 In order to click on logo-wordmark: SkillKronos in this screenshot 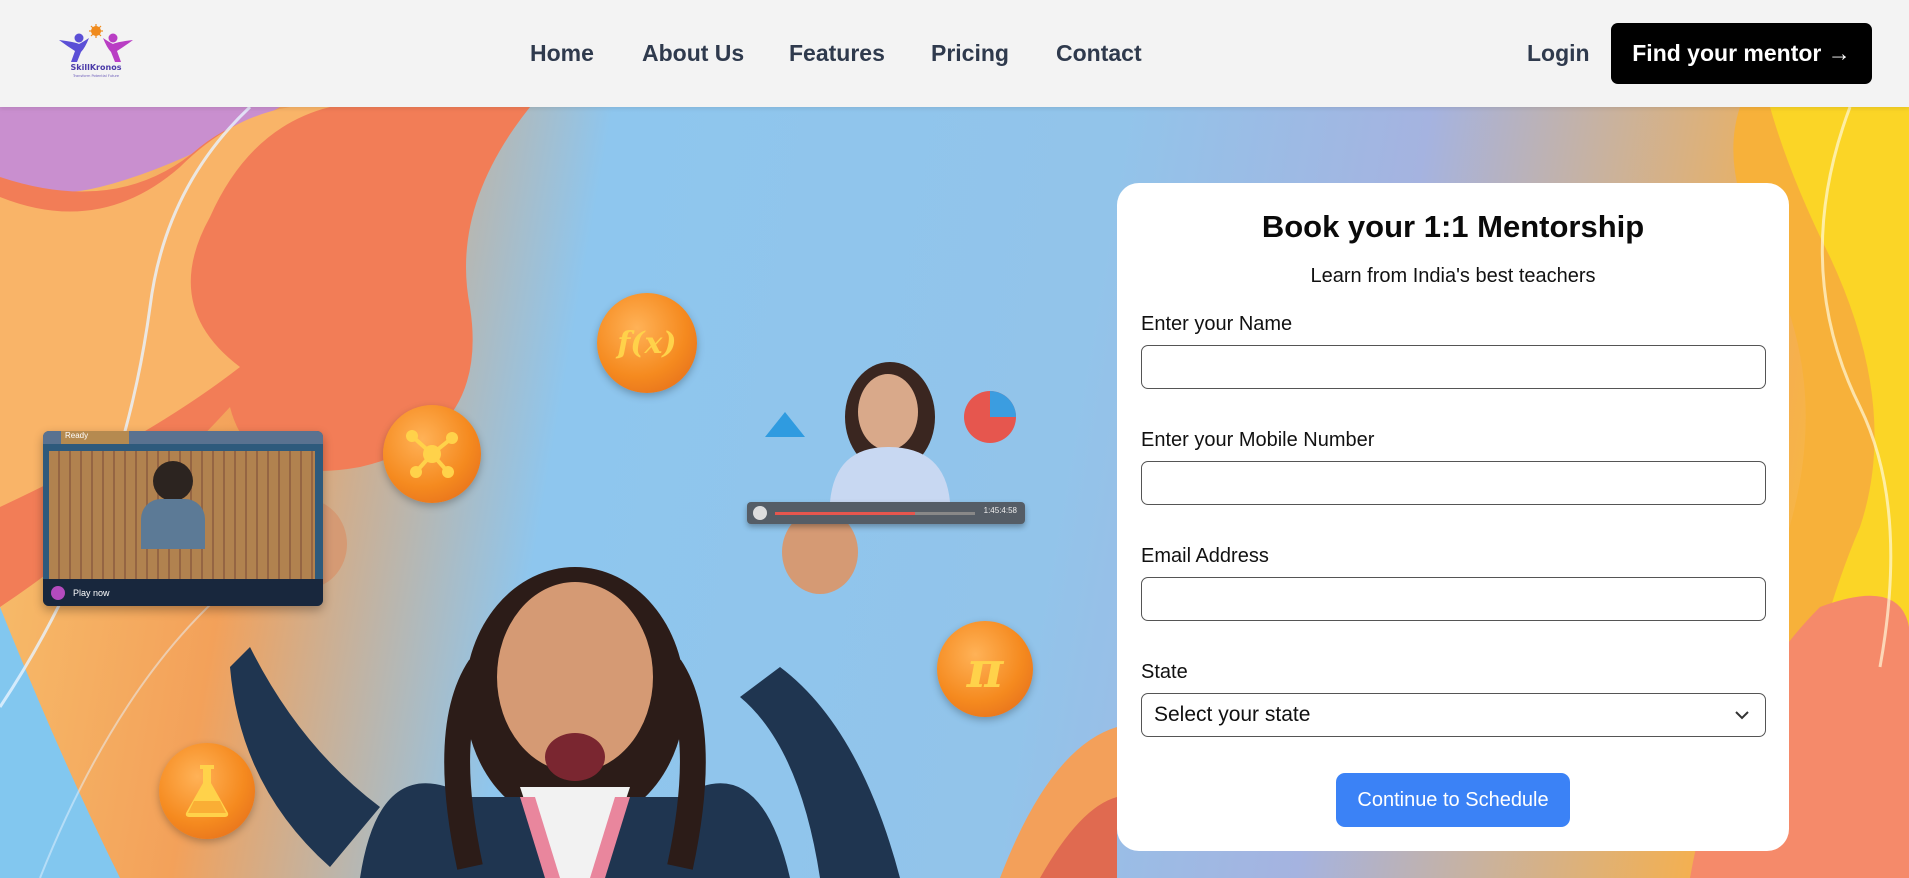, I will do `click(96, 67)`.